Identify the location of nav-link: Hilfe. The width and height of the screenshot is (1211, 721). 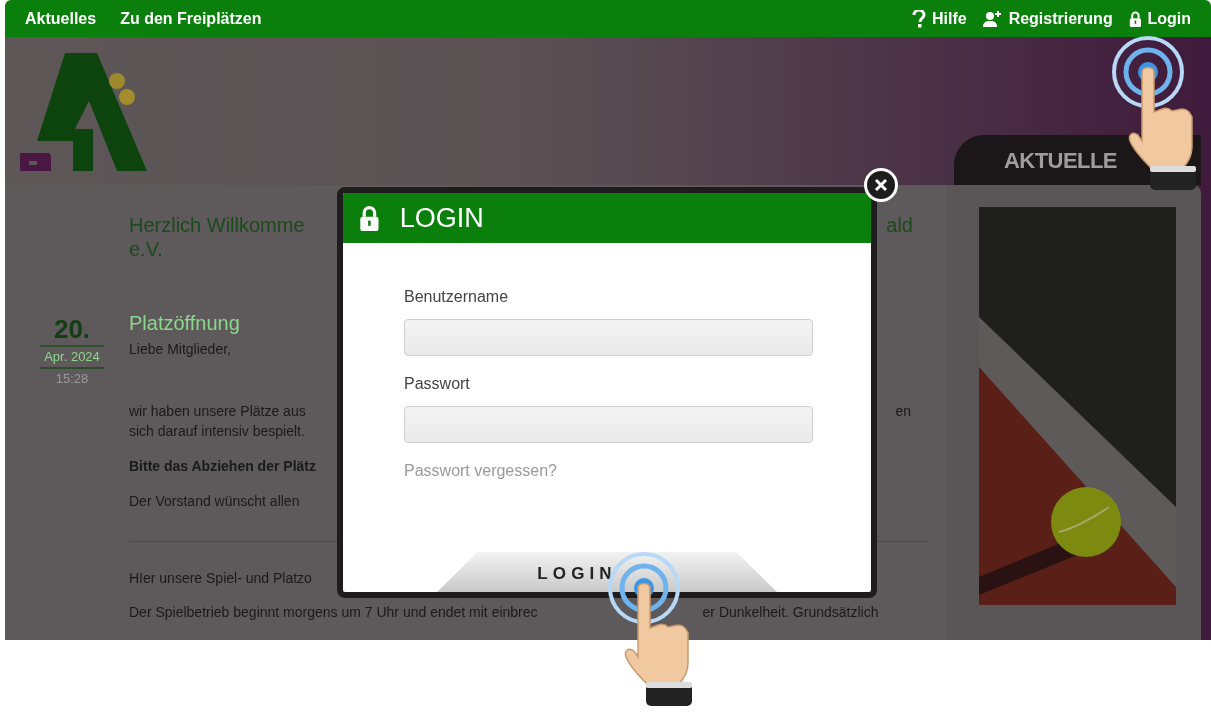
(939, 18).